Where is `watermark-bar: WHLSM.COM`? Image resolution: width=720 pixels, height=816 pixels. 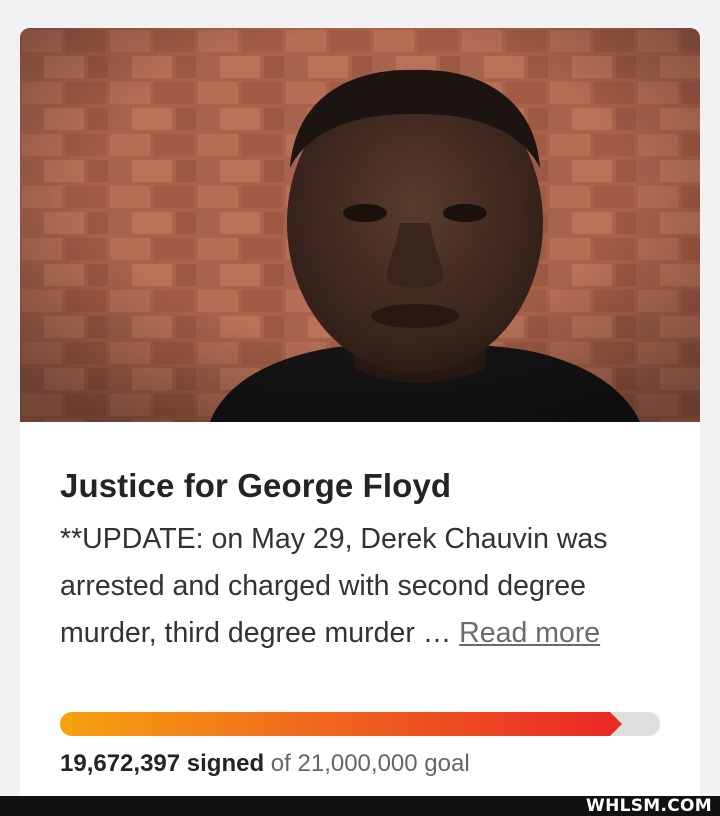 watermark-bar: WHLSM.COM is located at coordinates (360, 806).